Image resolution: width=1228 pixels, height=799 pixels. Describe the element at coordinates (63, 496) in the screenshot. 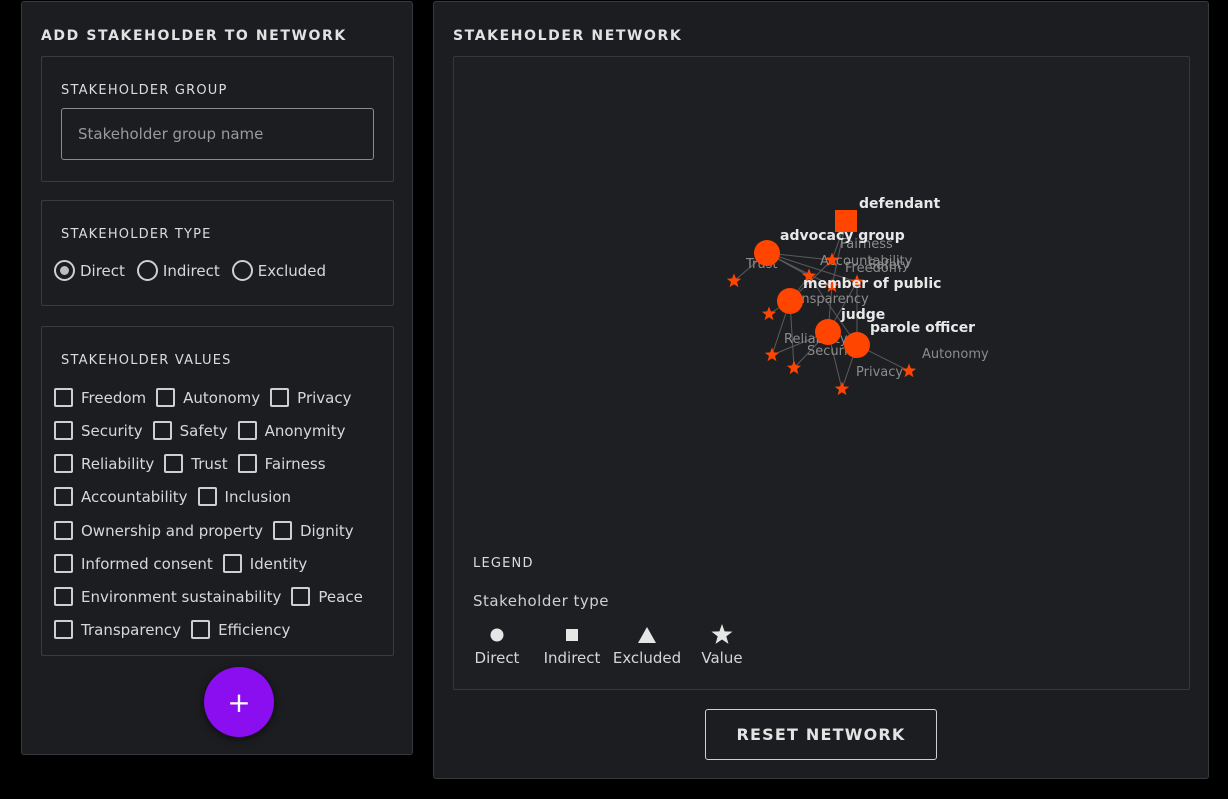

I see `checkbox-accountability-box` at that location.